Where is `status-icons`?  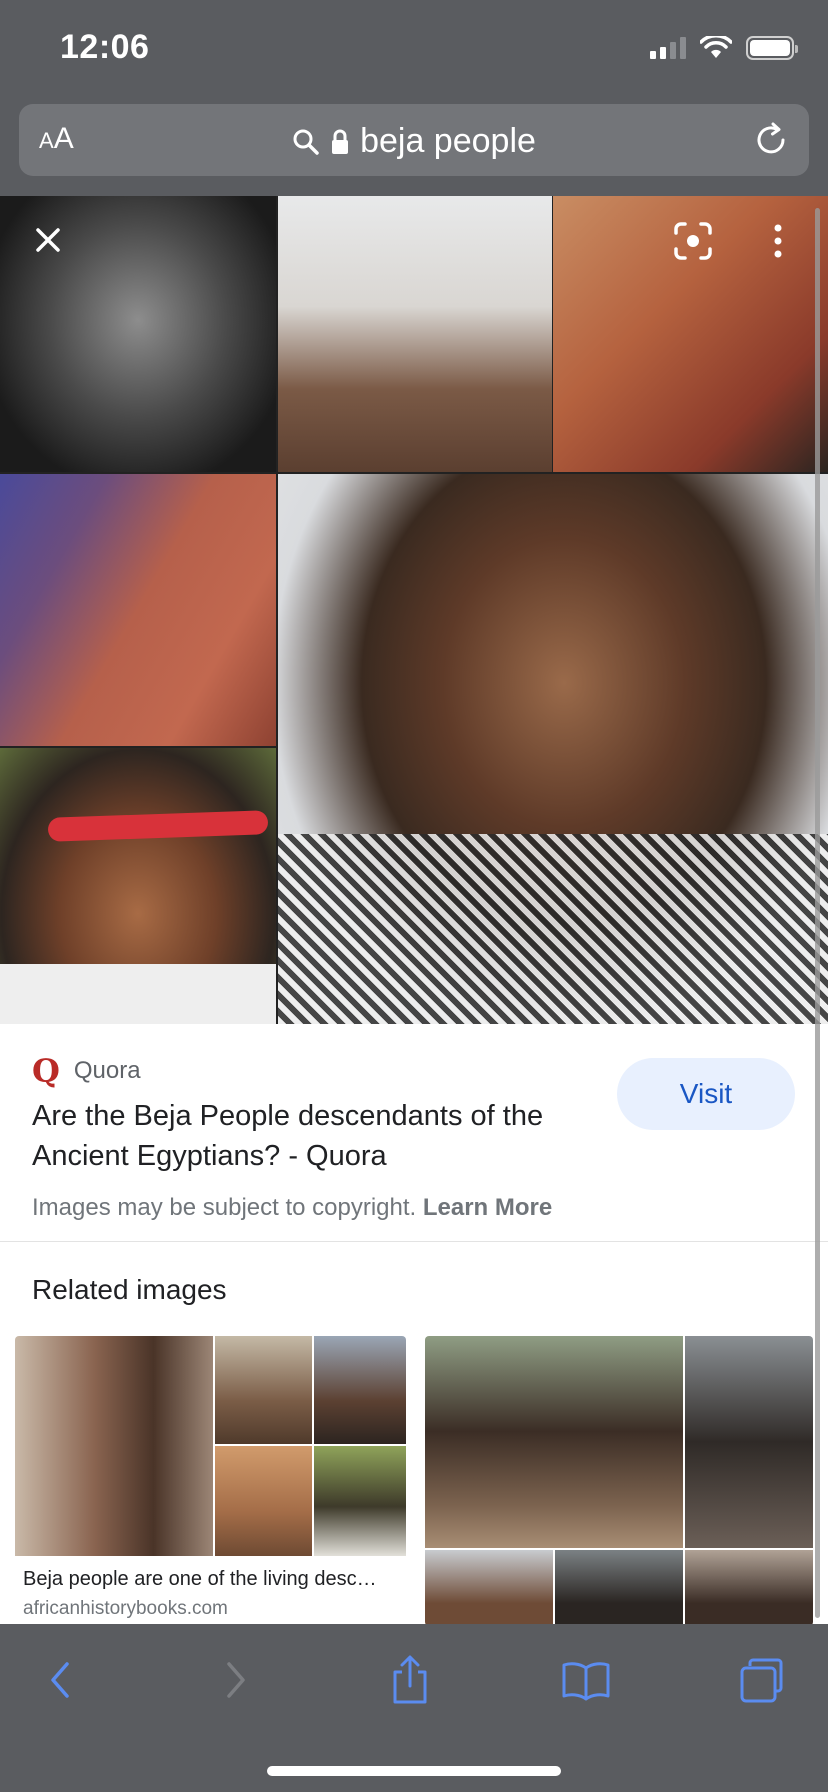
status-icons is located at coordinates (724, 48).